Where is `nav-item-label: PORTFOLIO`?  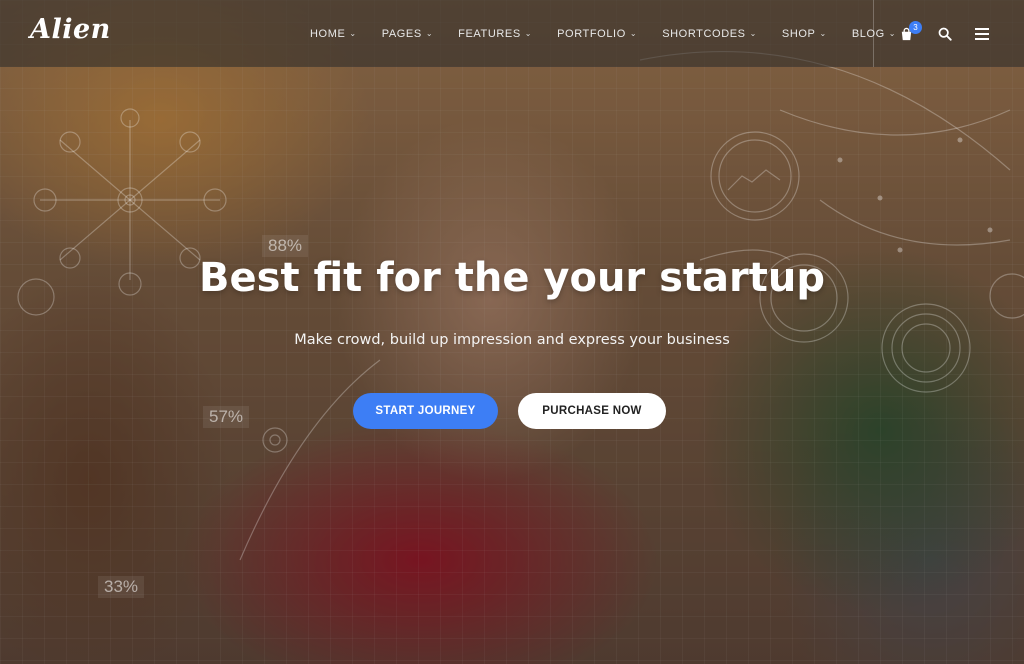
nav-item-label: PORTFOLIO is located at coordinates (591, 33).